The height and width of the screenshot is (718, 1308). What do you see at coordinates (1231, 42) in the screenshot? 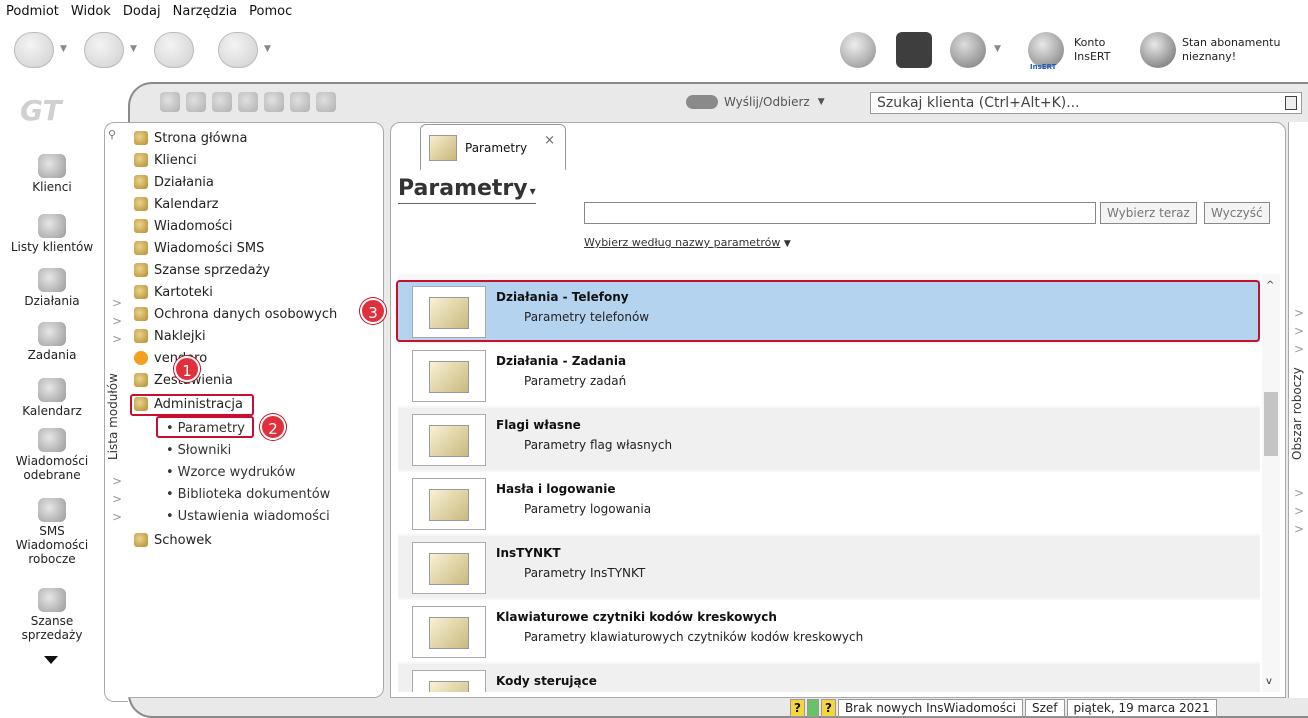
I see `subscription-line1: Stan abonamentu` at bounding box center [1231, 42].